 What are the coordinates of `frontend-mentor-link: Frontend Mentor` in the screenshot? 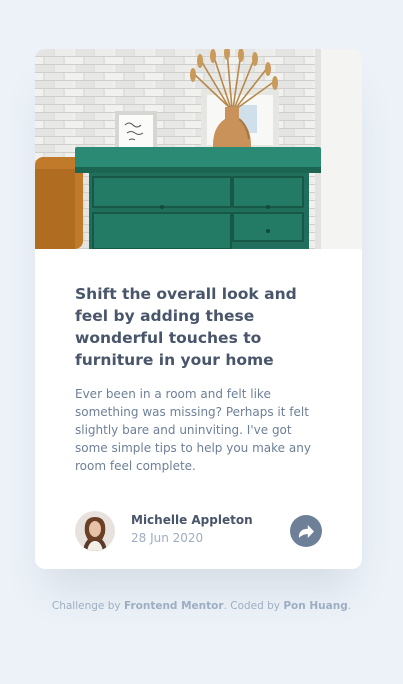 It's located at (174, 606).